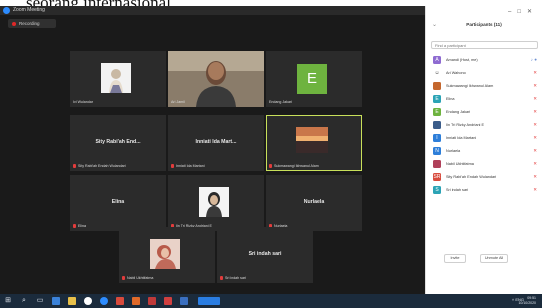 The width and height of the screenshot is (542, 308). I want to click on office-icon, so click(120, 301).